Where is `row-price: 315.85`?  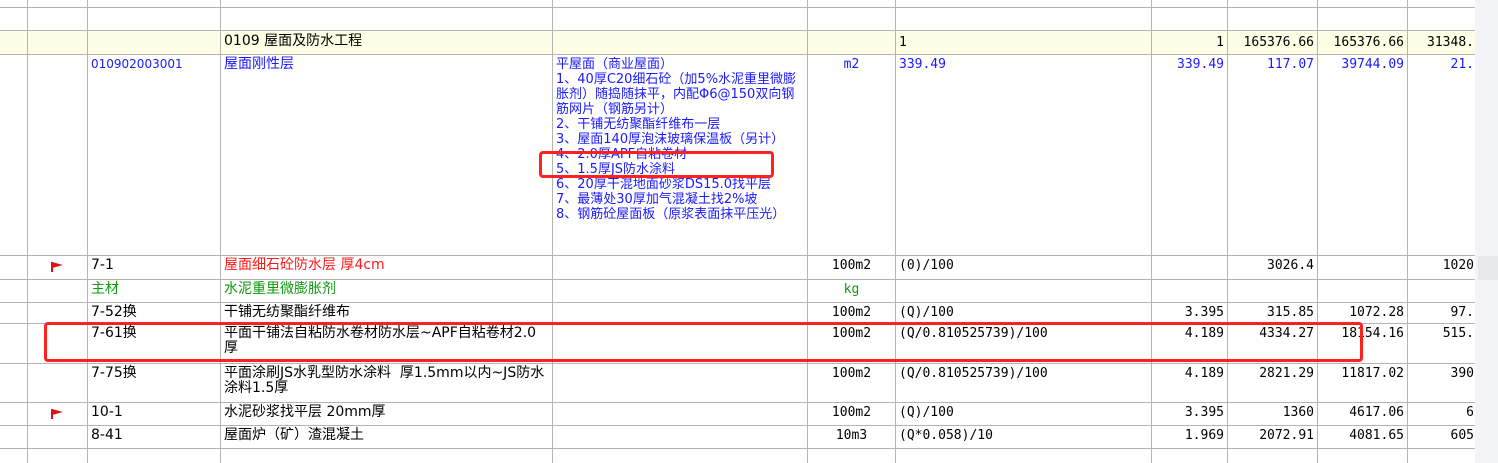
row-price: 315.85 is located at coordinates (1273, 313).